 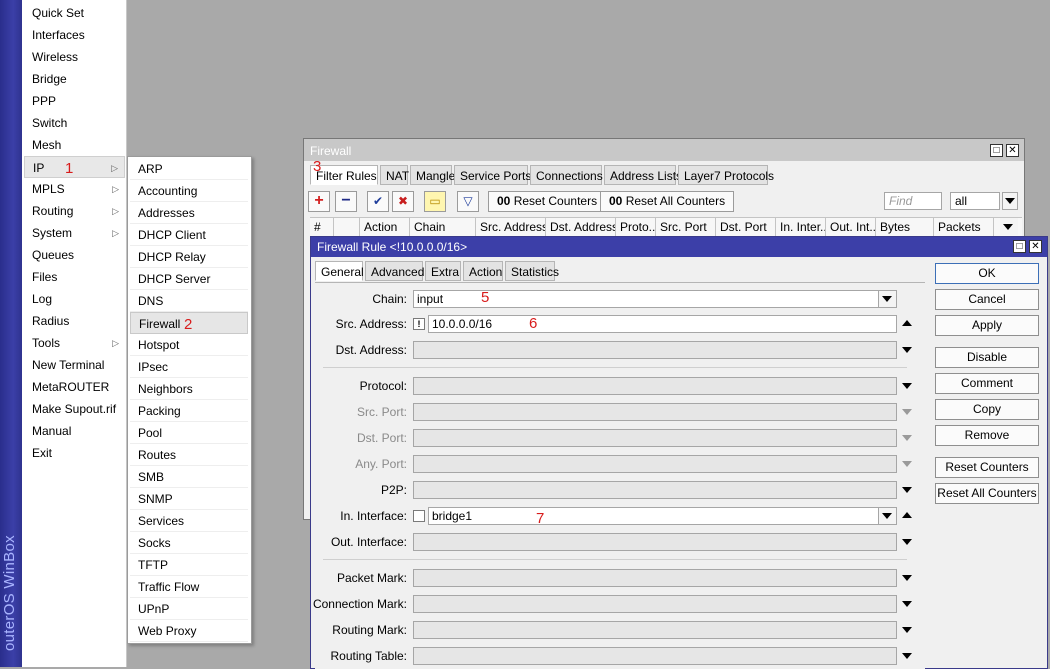 What do you see at coordinates (378, 201) in the screenshot?
I see `enable-icon: ✔` at bounding box center [378, 201].